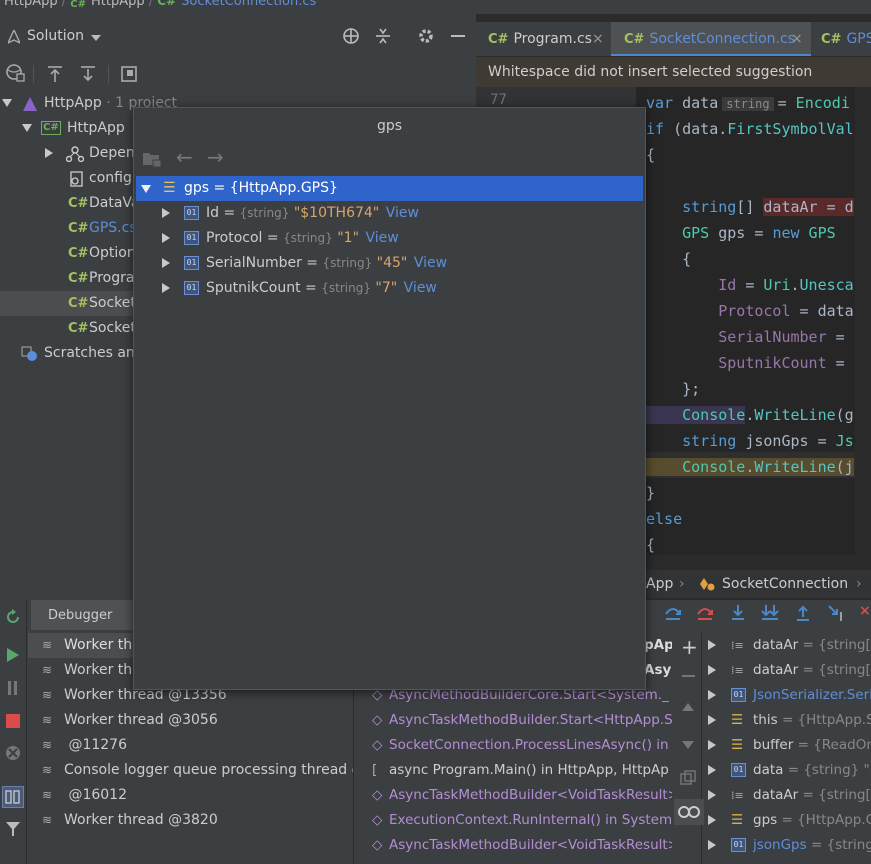 The width and height of the screenshot is (871, 864). I want to click on run-to-cursor-icon, so click(836, 613).